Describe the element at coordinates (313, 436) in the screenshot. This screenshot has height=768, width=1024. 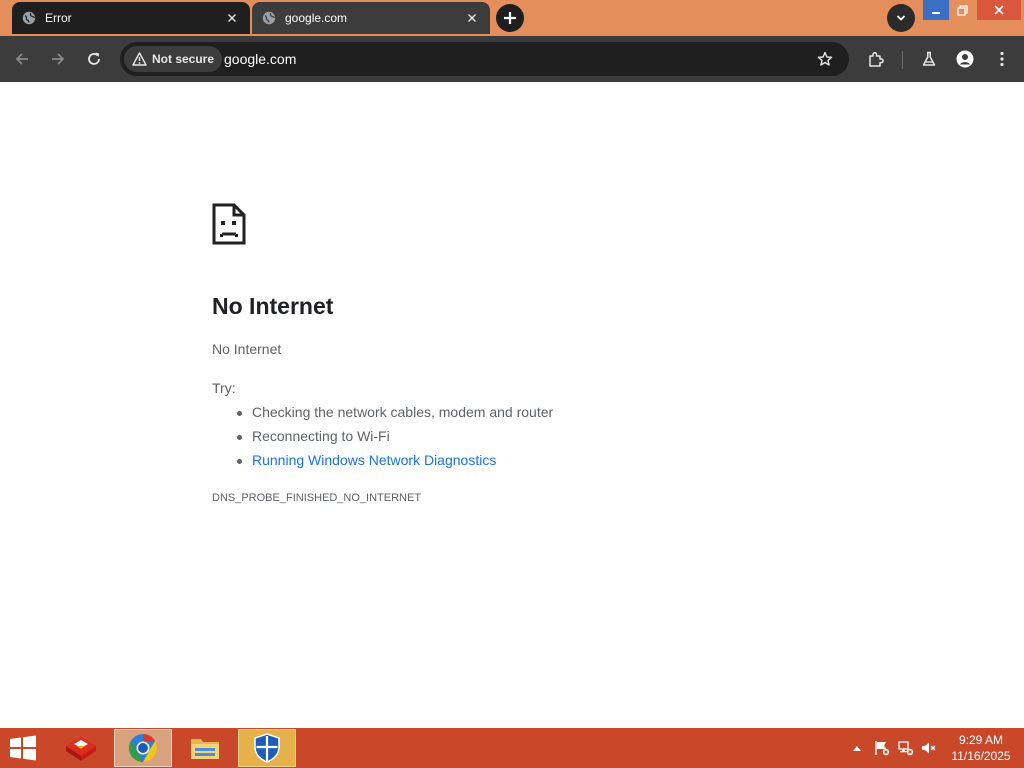
I see `suggestion-reconnect-wifi: Reconnecting to Wi-Fi` at that location.